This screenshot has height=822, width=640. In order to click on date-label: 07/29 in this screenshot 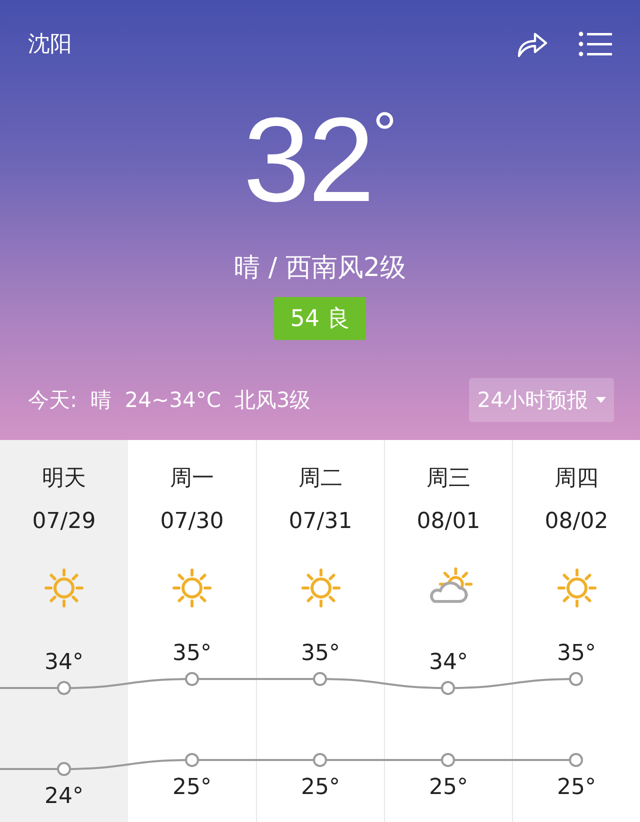, I will do `click(64, 522)`.